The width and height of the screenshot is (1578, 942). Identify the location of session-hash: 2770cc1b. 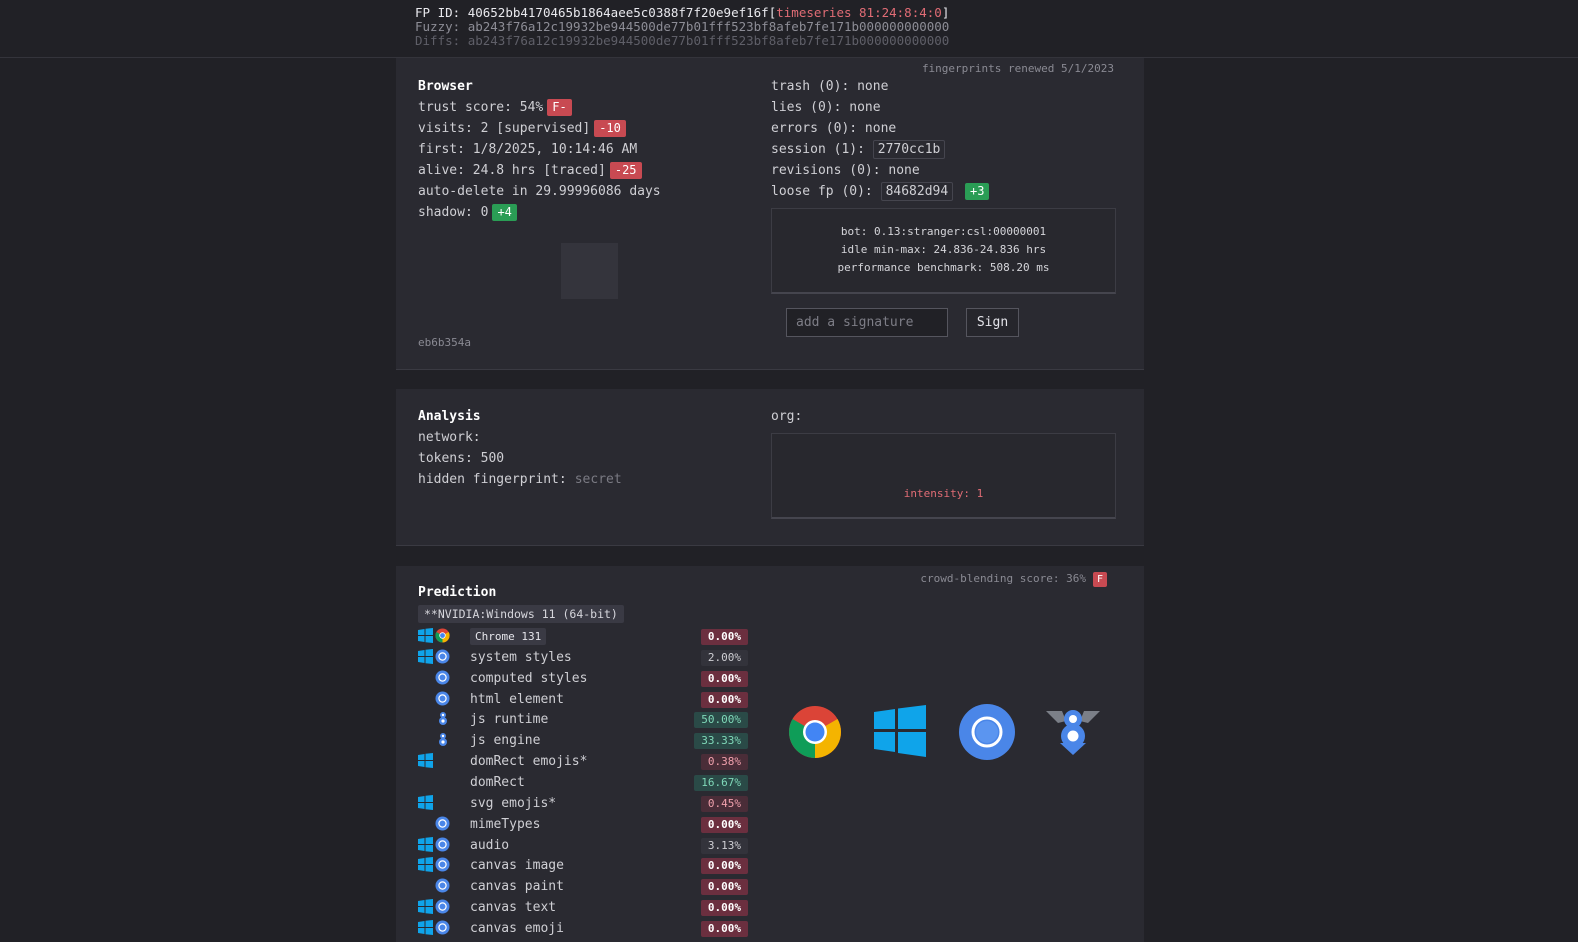
(909, 149).